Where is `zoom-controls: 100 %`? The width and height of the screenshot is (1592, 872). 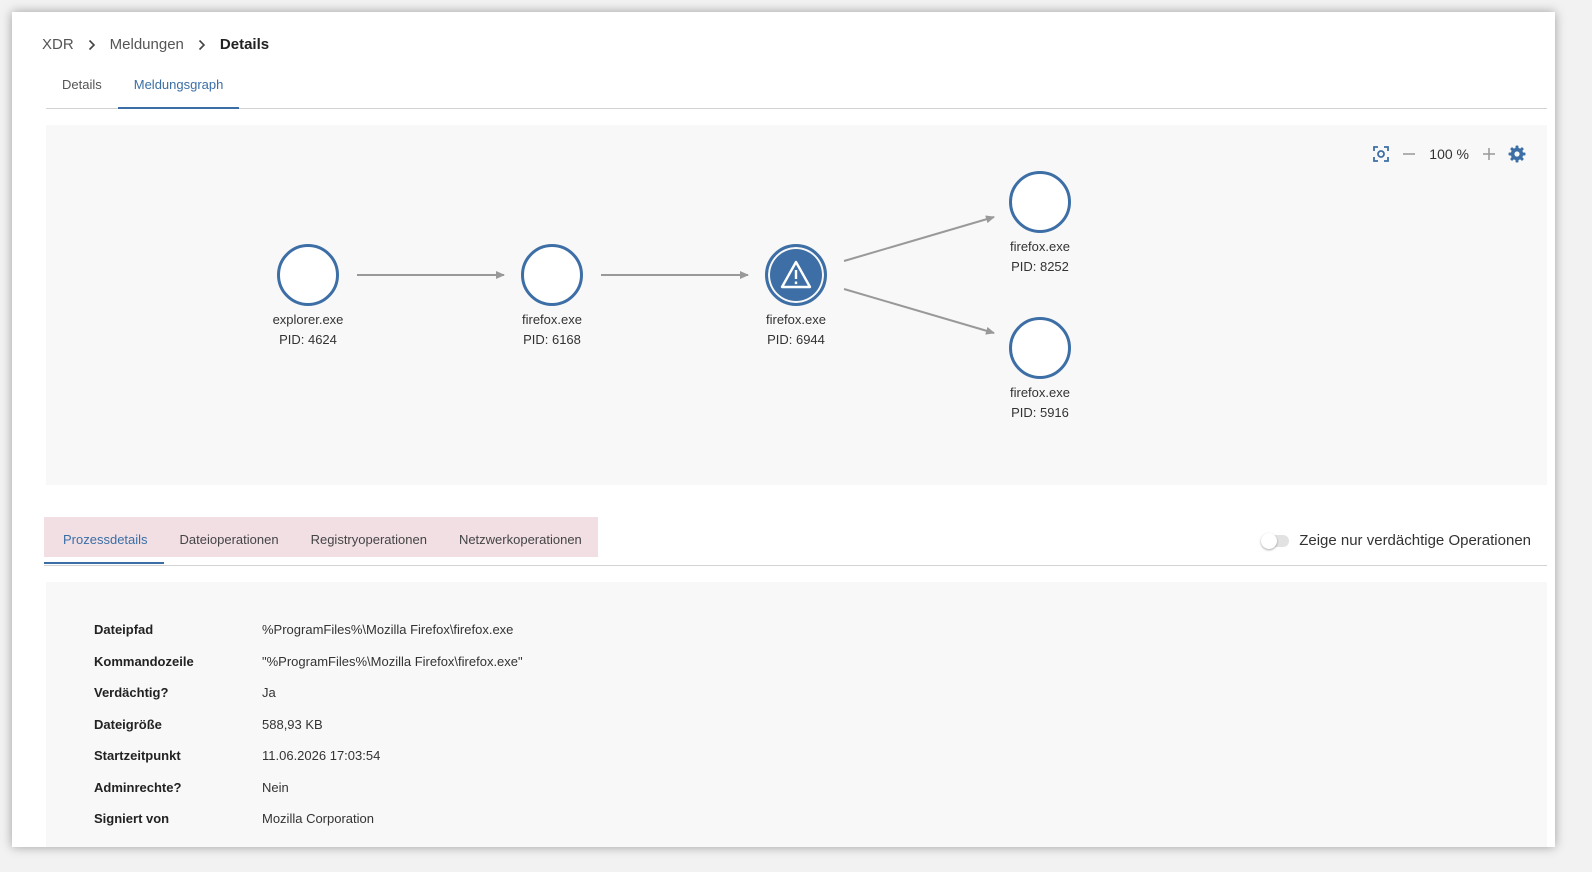
zoom-controls: 100 % is located at coordinates (1449, 154).